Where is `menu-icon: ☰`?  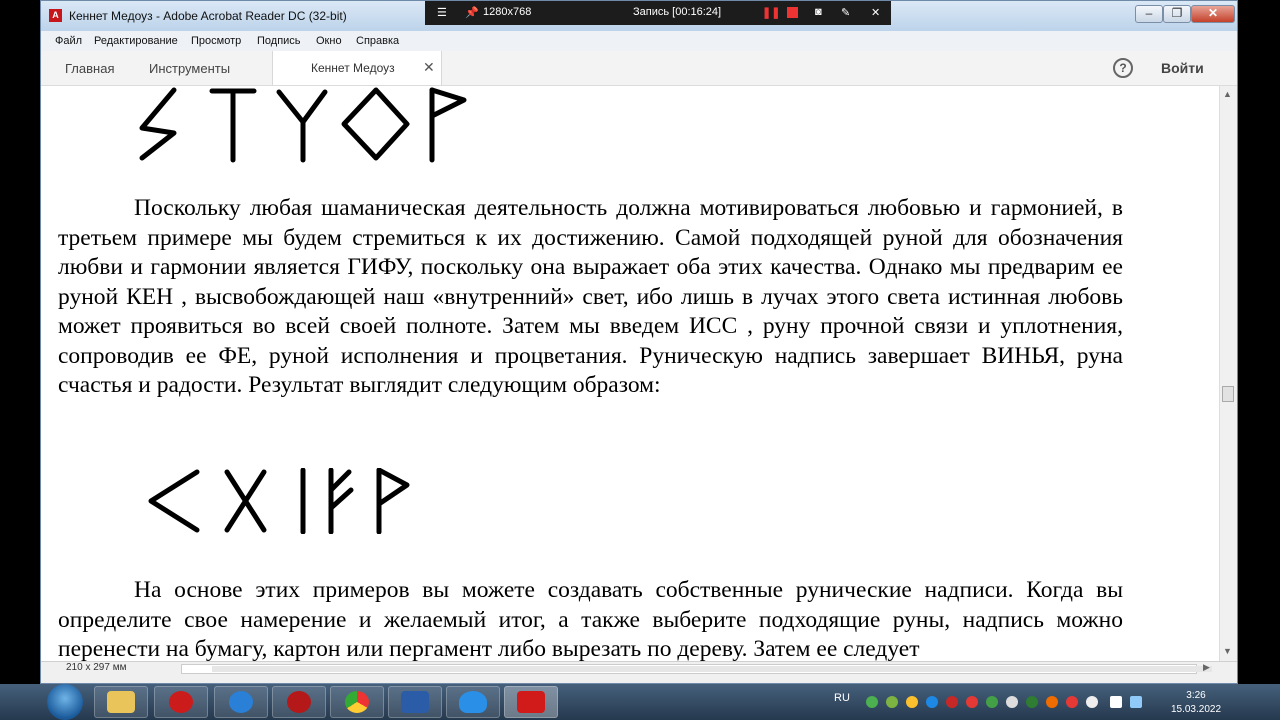
menu-icon: ☰ is located at coordinates (442, 12).